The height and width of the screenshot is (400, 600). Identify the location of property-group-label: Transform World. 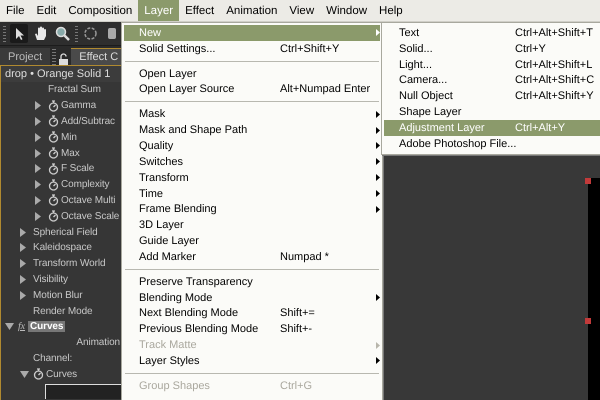
(69, 264).